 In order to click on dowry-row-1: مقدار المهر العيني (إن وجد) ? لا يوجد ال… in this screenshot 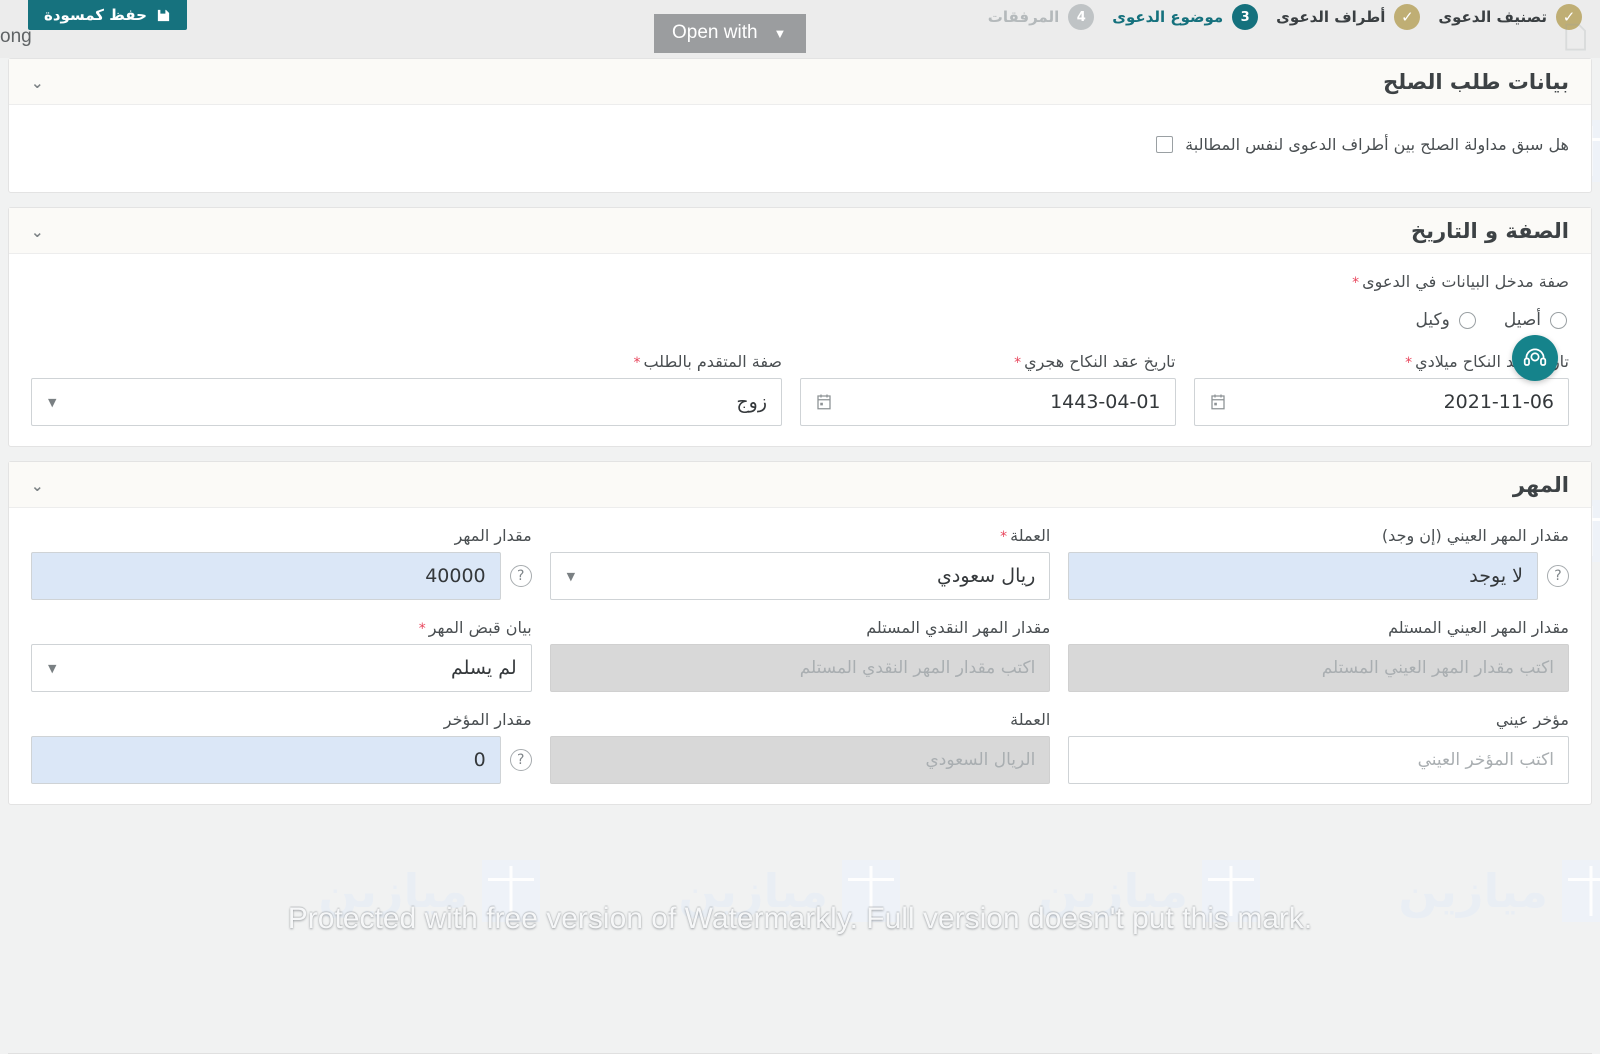, I will do `click(800, 563)`.